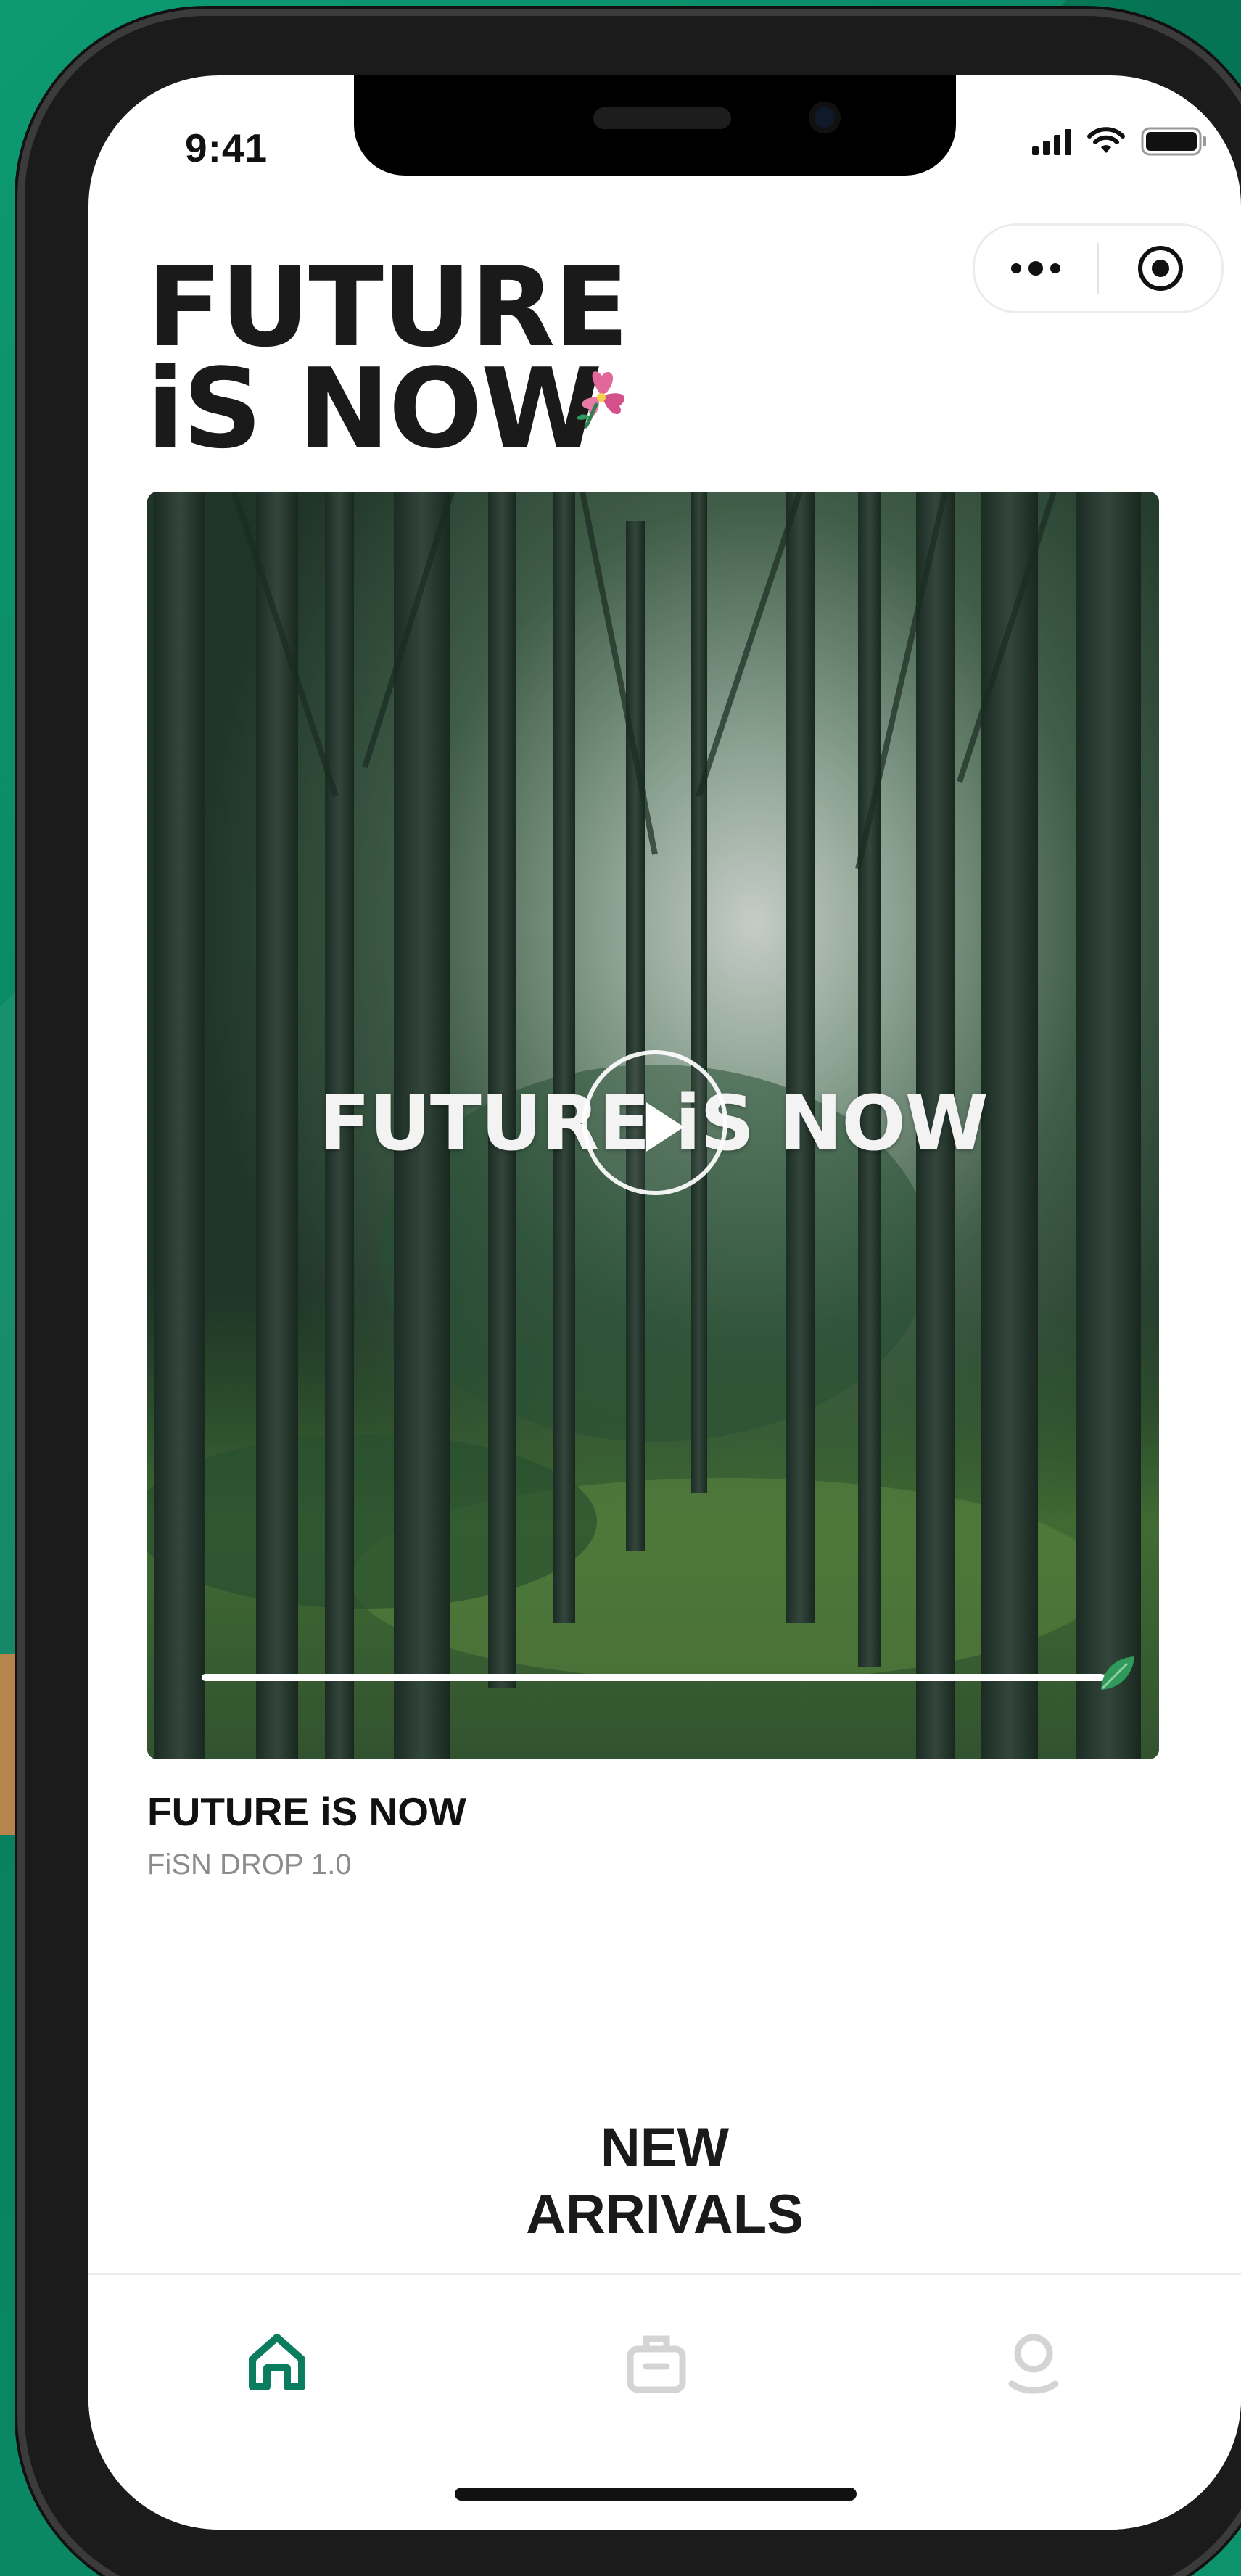 The image size is (1241, 2576). What do you see at coordinates (664, 2181) in the screenshot?
I see `section-title: NEW ARRIVALS` at bounding box center [664, 2181].